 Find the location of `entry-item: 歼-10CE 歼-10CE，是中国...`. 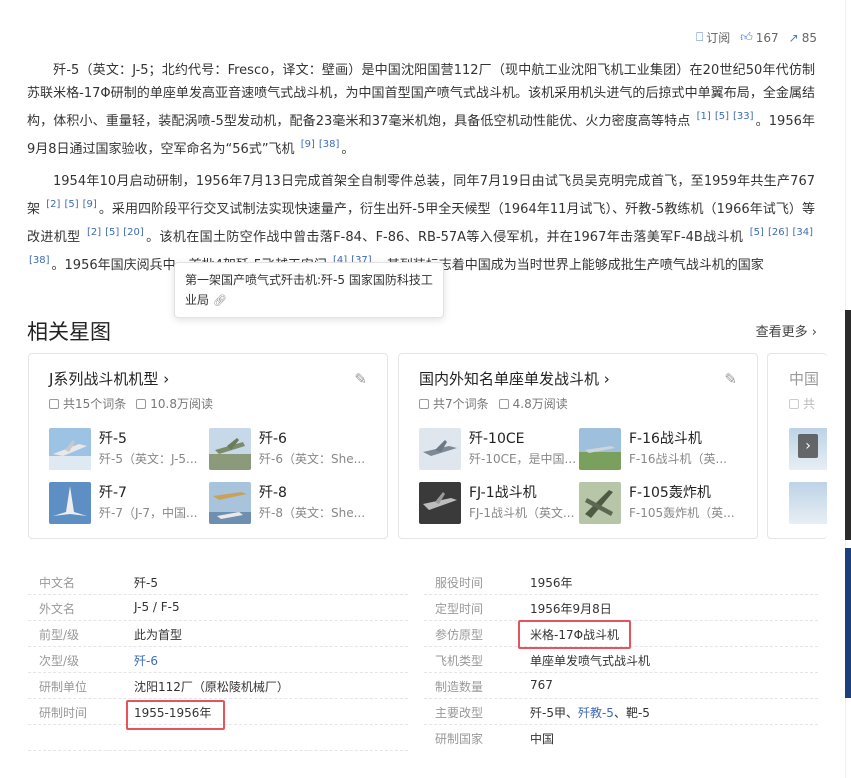

entry-item: 歼-10CE 歼-10CE，是中国... is located at coordinates (499, 450).